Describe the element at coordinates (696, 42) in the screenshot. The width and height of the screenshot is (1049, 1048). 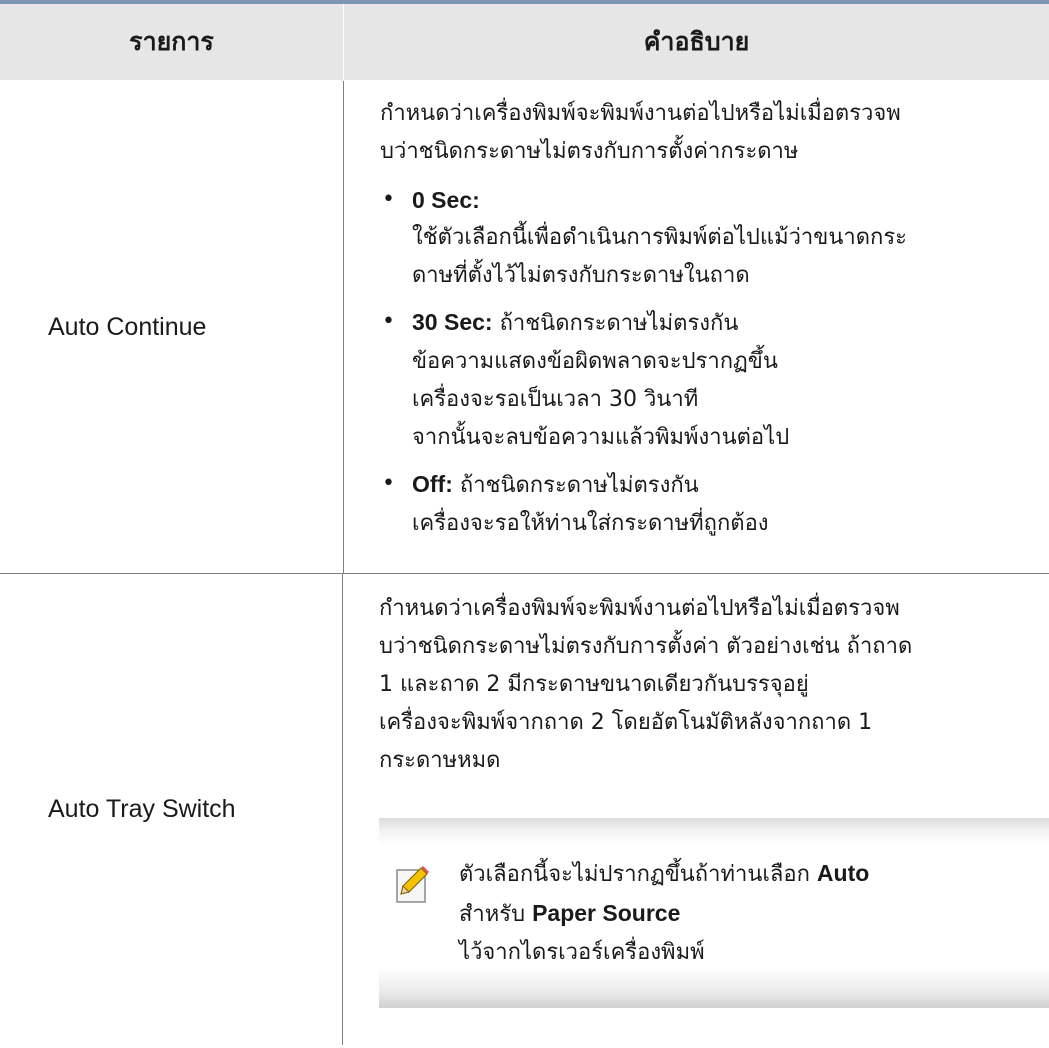
I see `header-description: คำอธิบาย` at that location.